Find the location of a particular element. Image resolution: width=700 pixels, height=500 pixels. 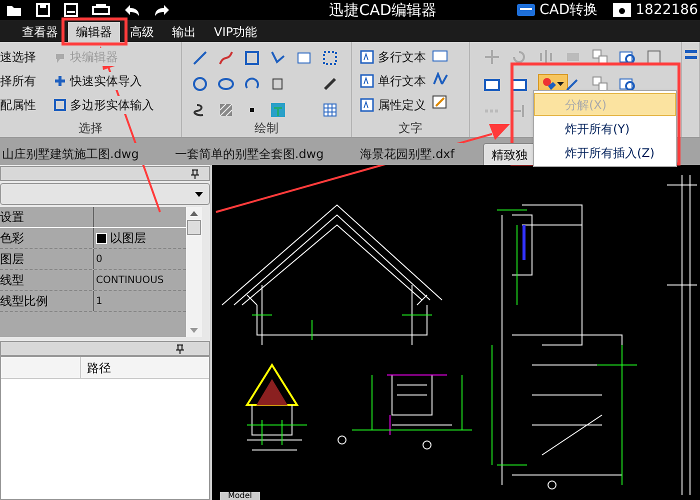

menu-tab: 输出 is located at coordinates (184, 32).